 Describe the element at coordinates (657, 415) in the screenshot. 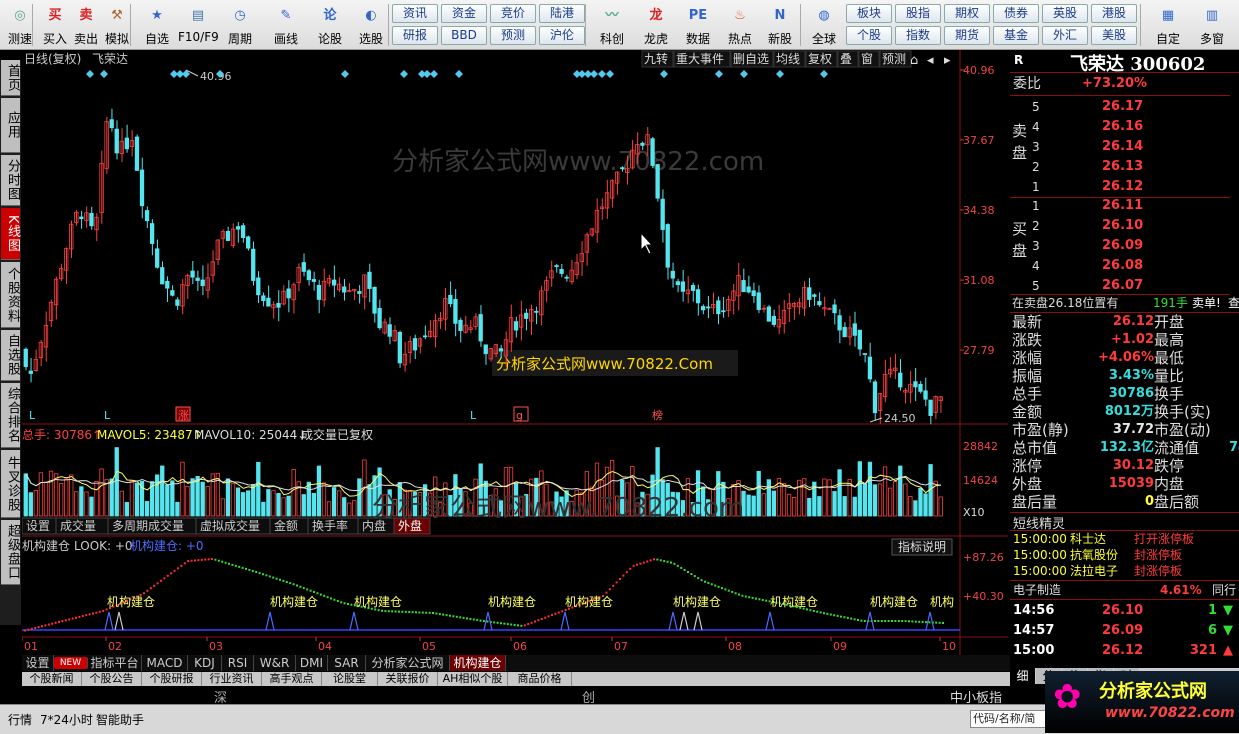

I see `marker-5: 榜` at that location.